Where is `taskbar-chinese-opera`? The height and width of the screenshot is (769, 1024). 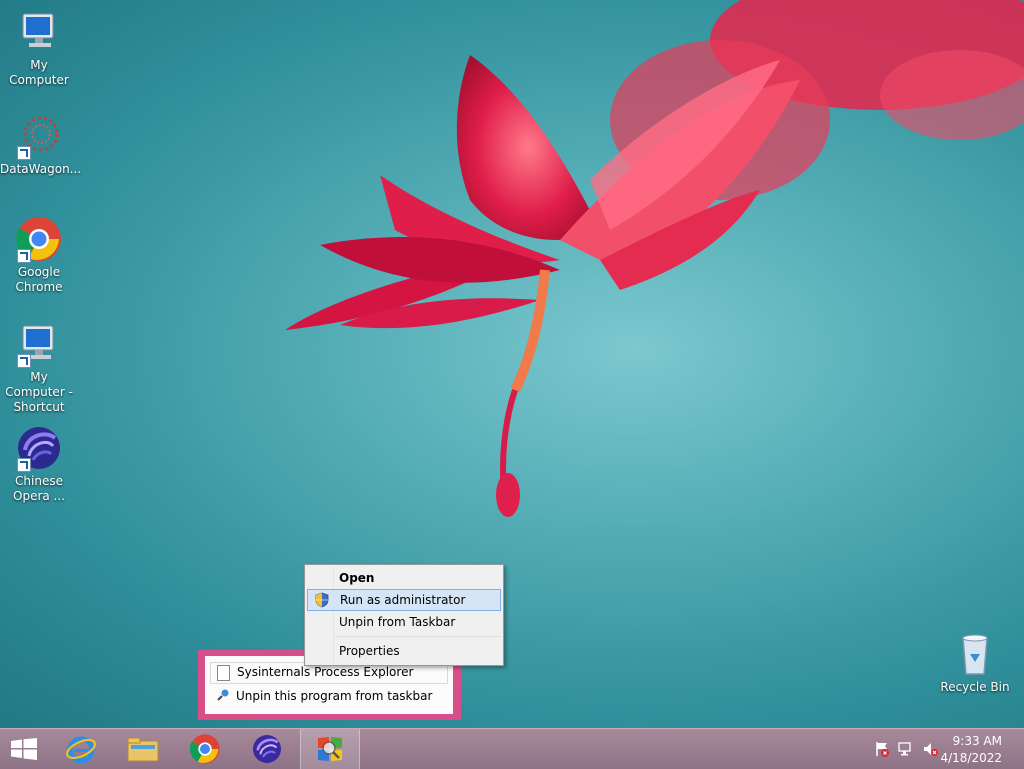 taskbar-chinese-opera is located at coordinates (267, 749).